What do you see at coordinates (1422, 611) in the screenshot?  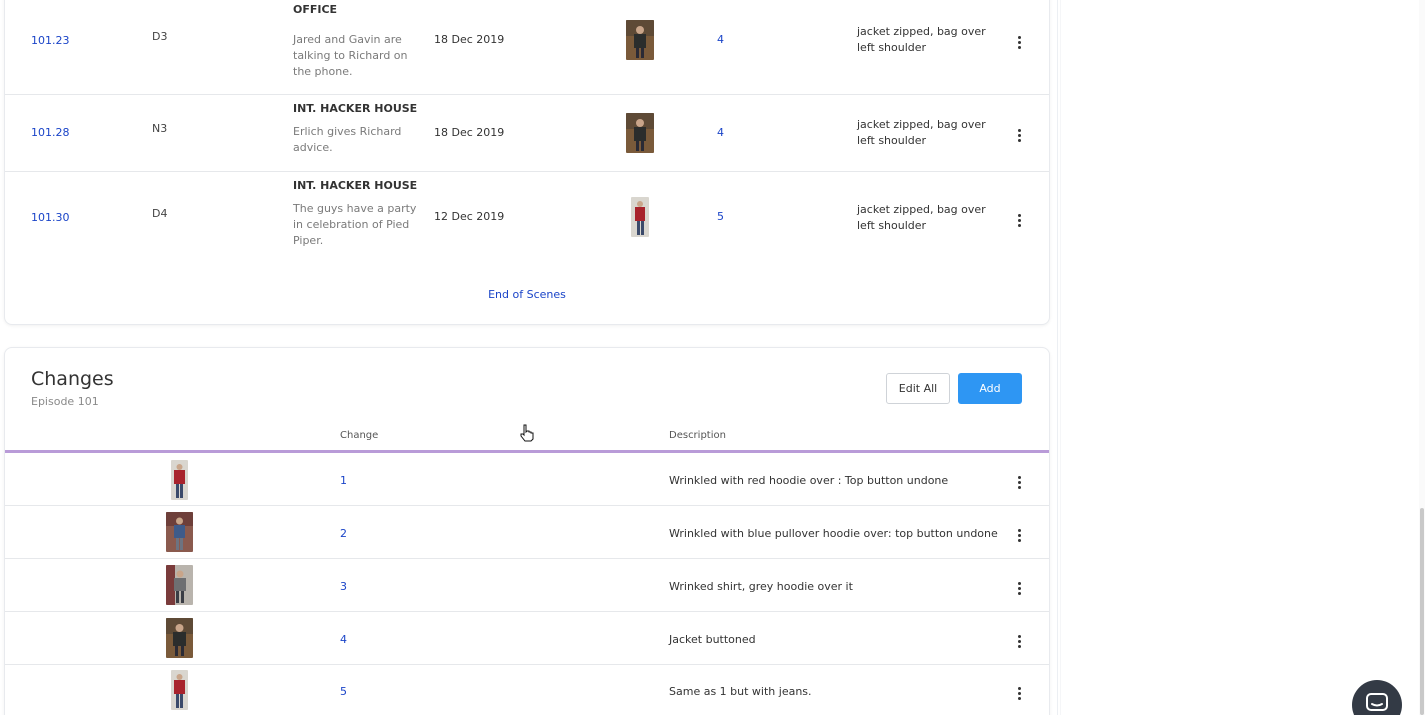 I see `page-scrollbar-thumb` at bounding box center [1422, 611].